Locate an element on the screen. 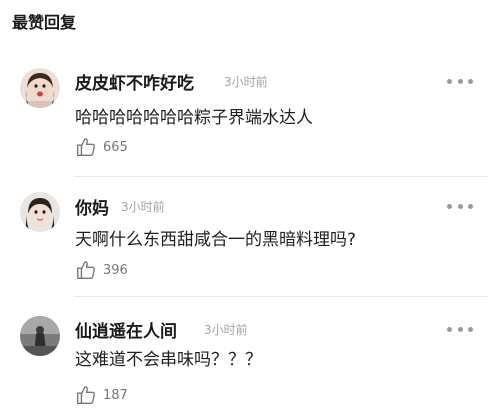  like-count: 396 is located at coordinates (115, 270).